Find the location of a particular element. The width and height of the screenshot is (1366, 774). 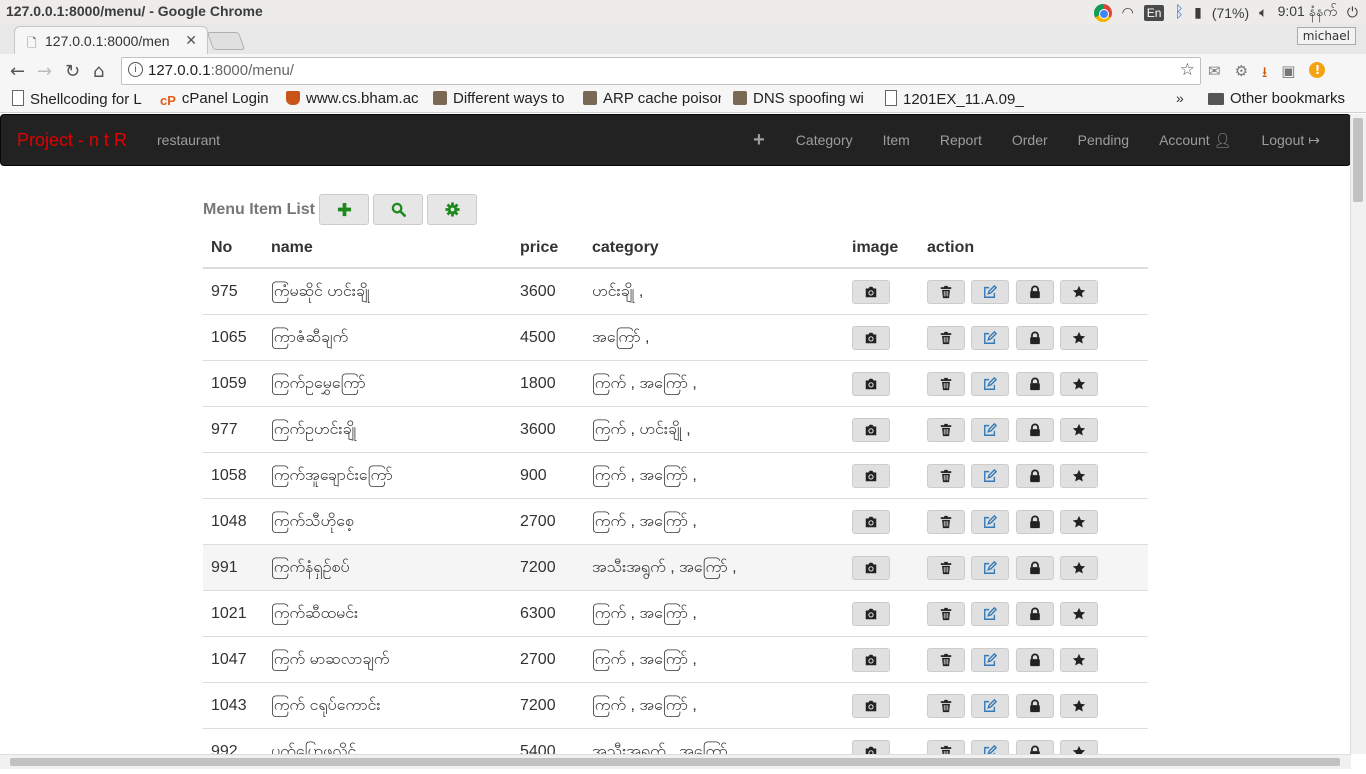

nav-pending: Pending is located at coordinates (1103, 140).